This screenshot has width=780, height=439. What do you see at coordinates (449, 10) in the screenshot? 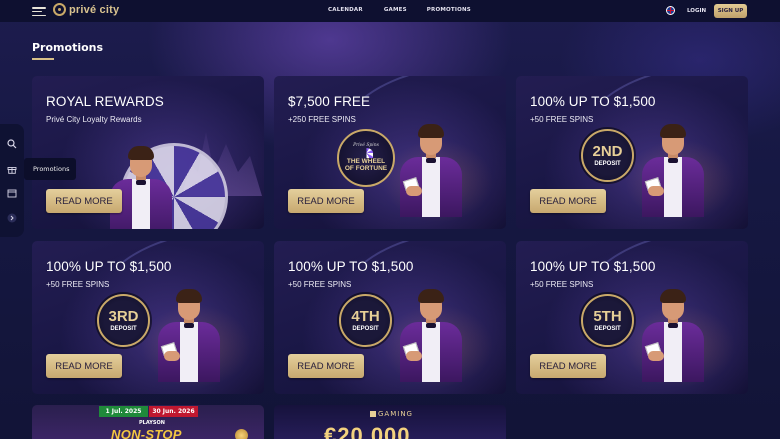
I see `nav-promotions: PROMOTIONS` at bounding box center [449, 10].